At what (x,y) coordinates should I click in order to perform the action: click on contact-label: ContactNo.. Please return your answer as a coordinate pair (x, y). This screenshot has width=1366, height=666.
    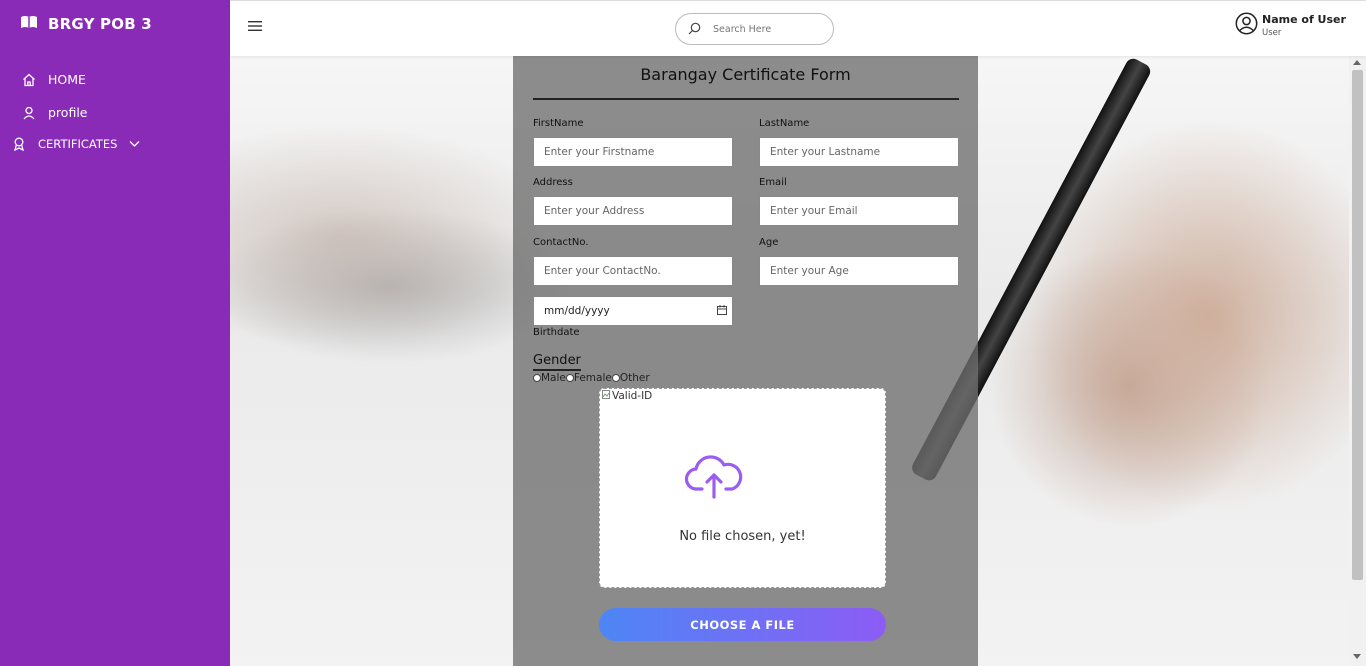
    Looking at the image, I should click on (561, 242).